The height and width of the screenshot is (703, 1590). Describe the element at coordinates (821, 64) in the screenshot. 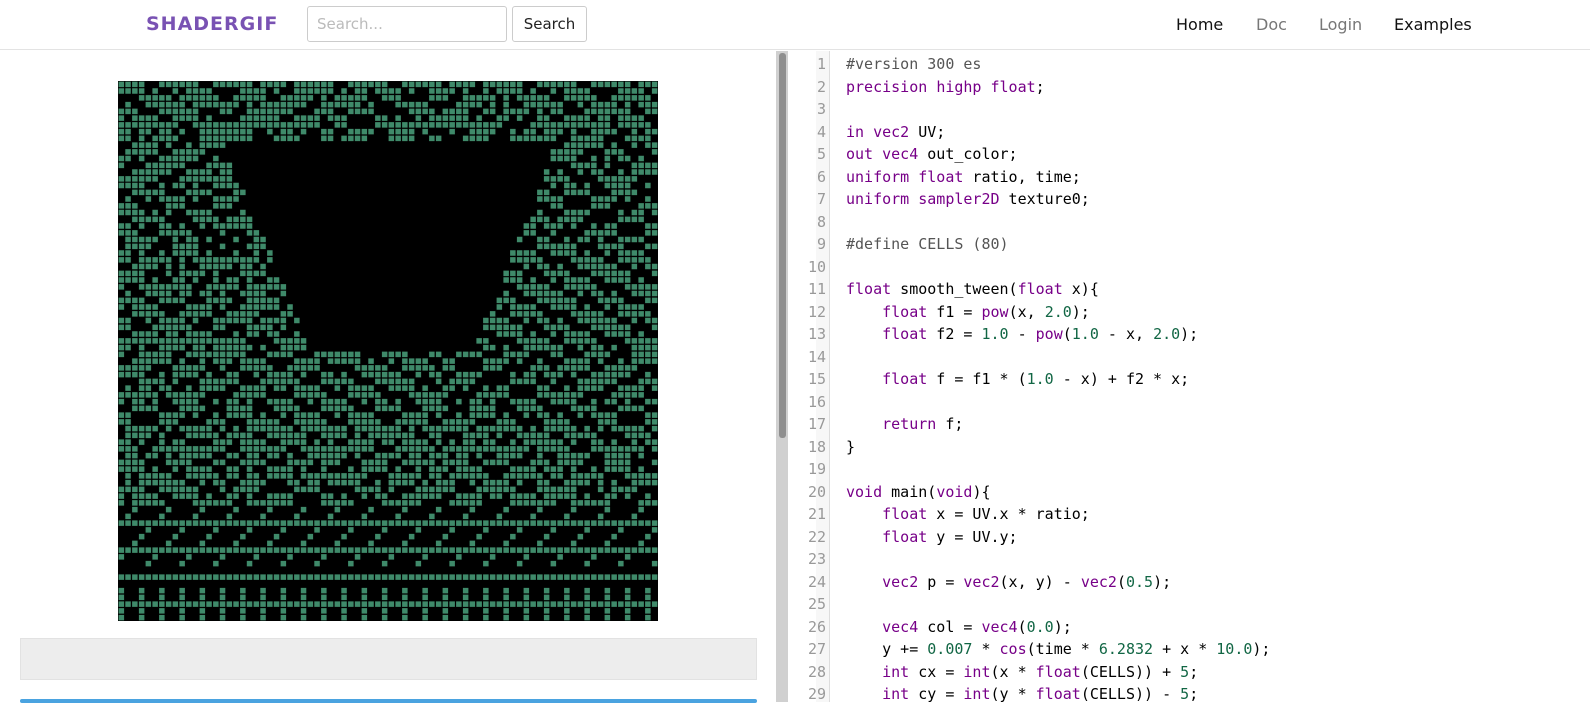

I see `line-number: 1` at that location.